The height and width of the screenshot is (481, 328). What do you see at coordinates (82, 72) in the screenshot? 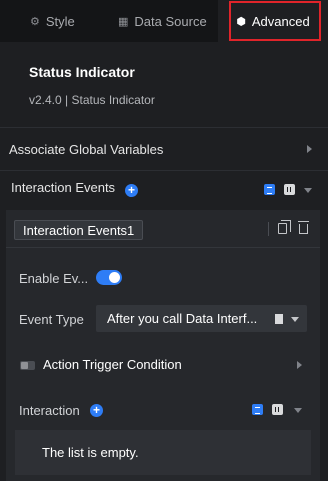
I see `component-title: Status Indicator` at bounding box center [82, 72].